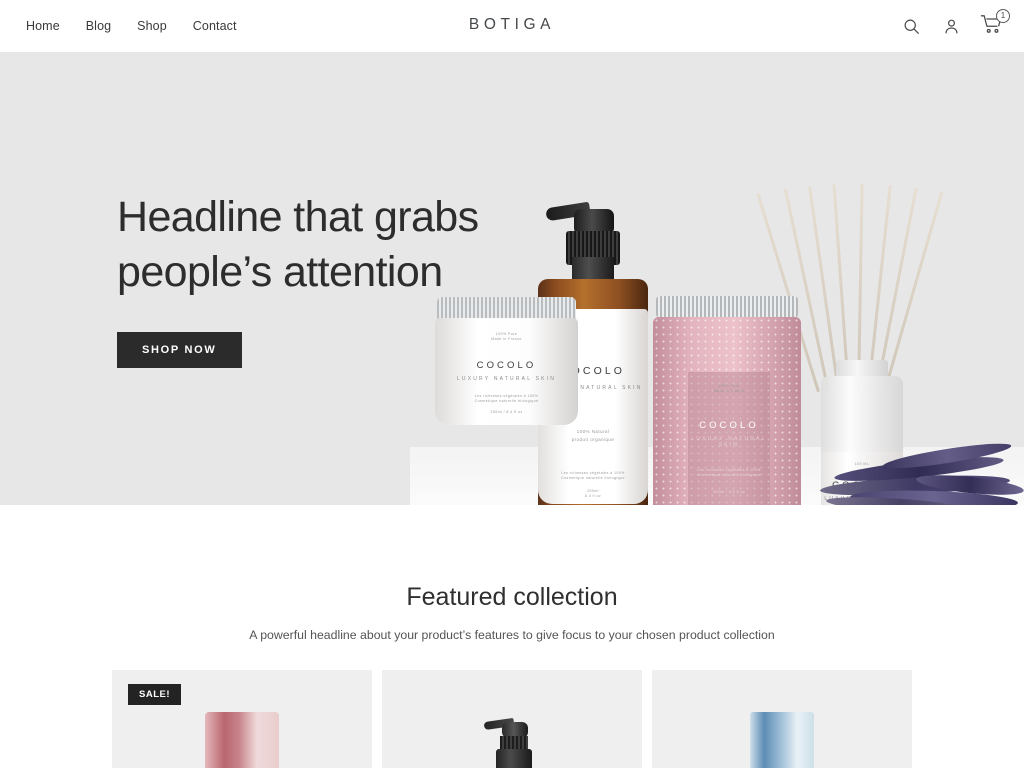  I want to click on site-logo: BOTIGA, so click(512, 25).